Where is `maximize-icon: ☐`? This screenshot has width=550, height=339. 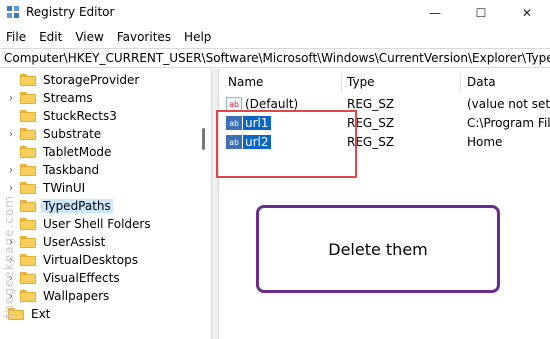
maximize-icon: ☐ is located at coordinates (481, 13).